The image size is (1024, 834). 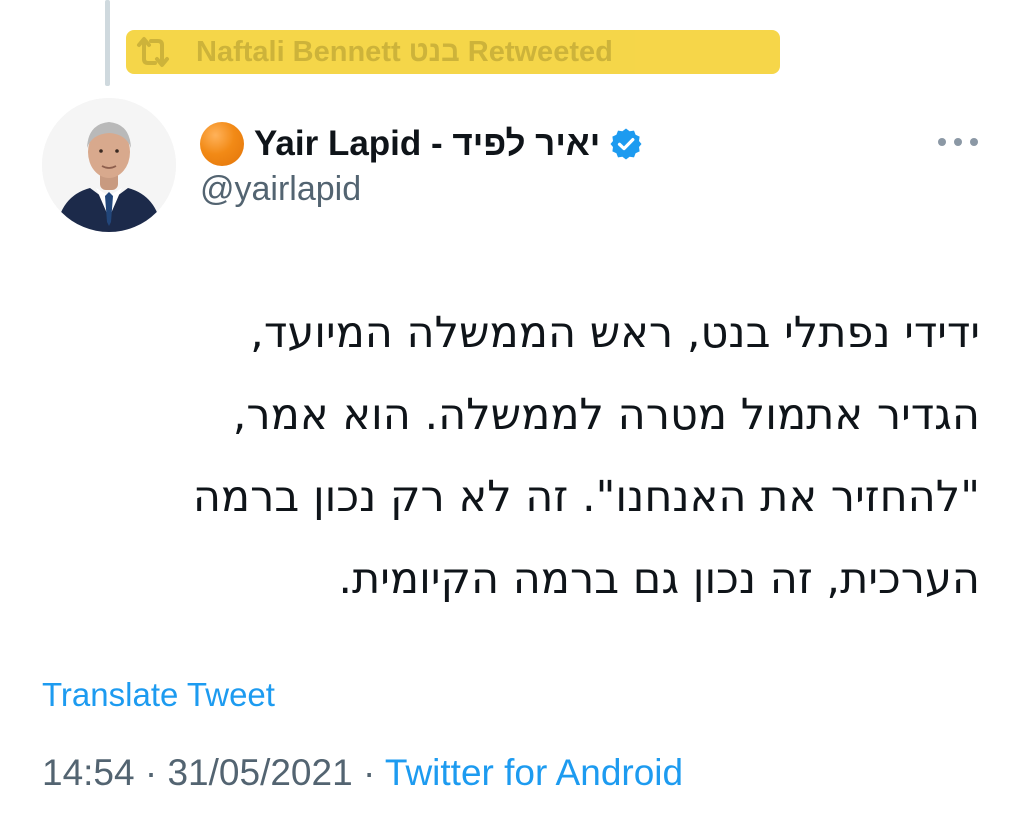 What do you see at coordinates (659, 579) in the screenshot?
I see `tweet-text-line: הערכית, זה נכון גם ברמה הקיומית.` at bounding box center [659, 579].